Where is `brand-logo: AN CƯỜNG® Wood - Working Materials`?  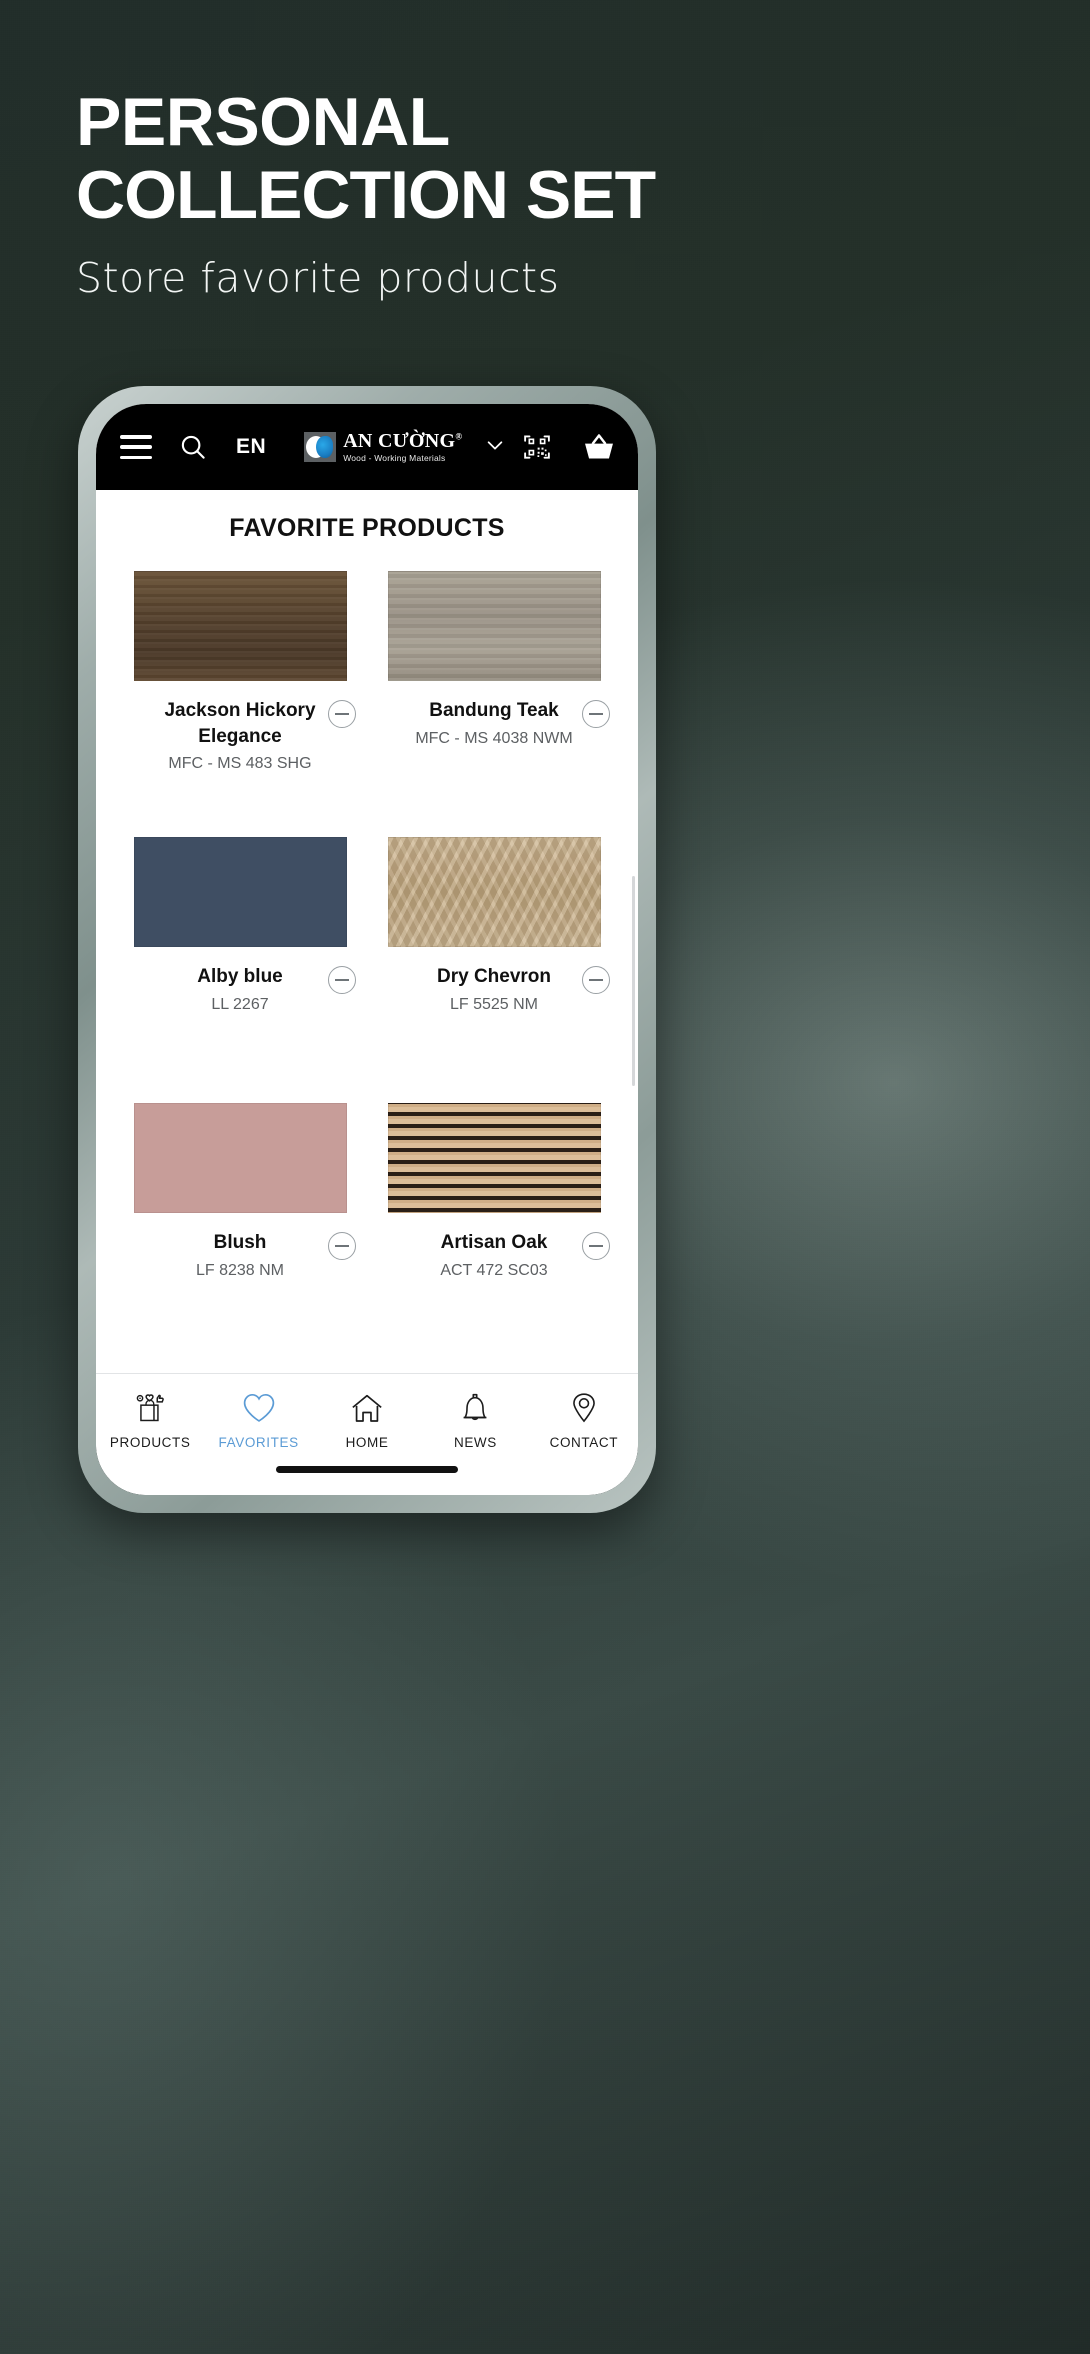 brand-logo: AN CƯỜNG® Wood - Working Materials is located at coordinates (383, 447).